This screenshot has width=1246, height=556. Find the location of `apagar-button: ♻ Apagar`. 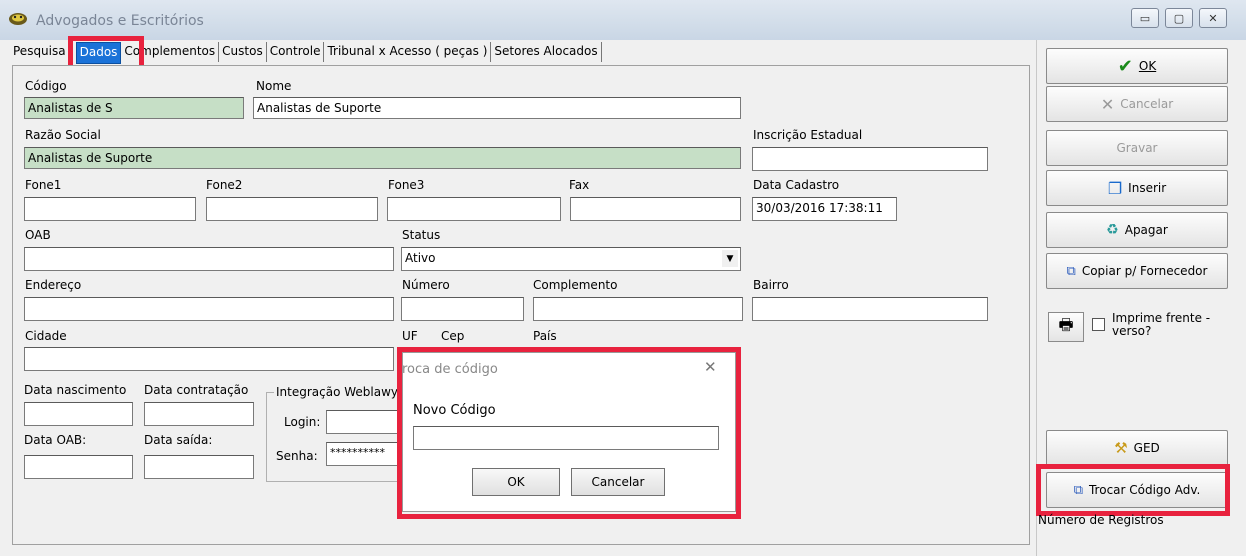

apagar-button: ♻ Apagar is located at coordinates (1137, 230).